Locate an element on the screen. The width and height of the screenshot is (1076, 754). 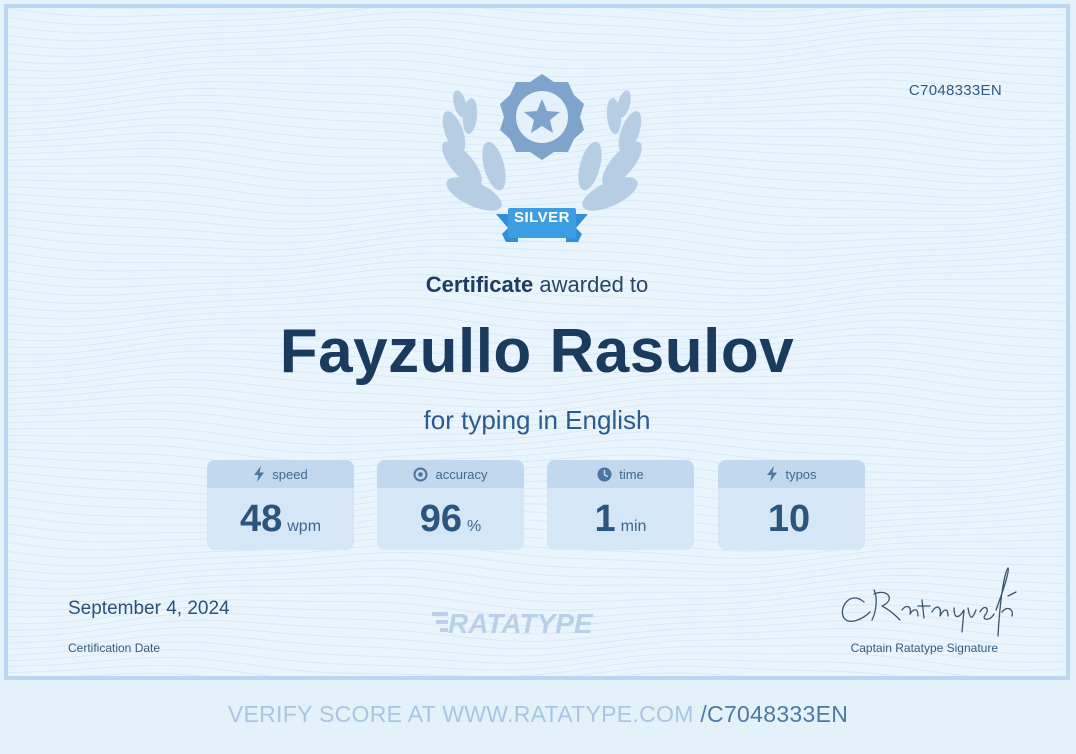
stat-label: time is located at coordinates (631, 474).